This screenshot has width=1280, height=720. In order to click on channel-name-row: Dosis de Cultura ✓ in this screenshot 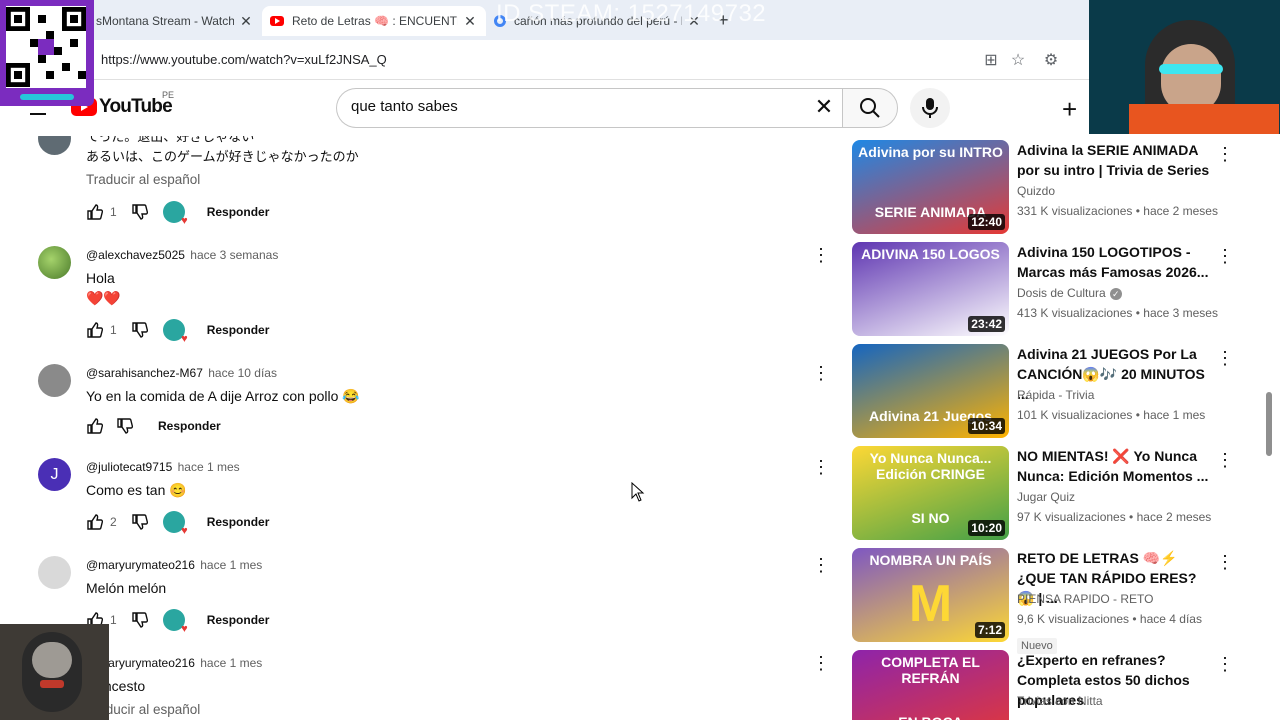, I will do `click(1069, 293)`.